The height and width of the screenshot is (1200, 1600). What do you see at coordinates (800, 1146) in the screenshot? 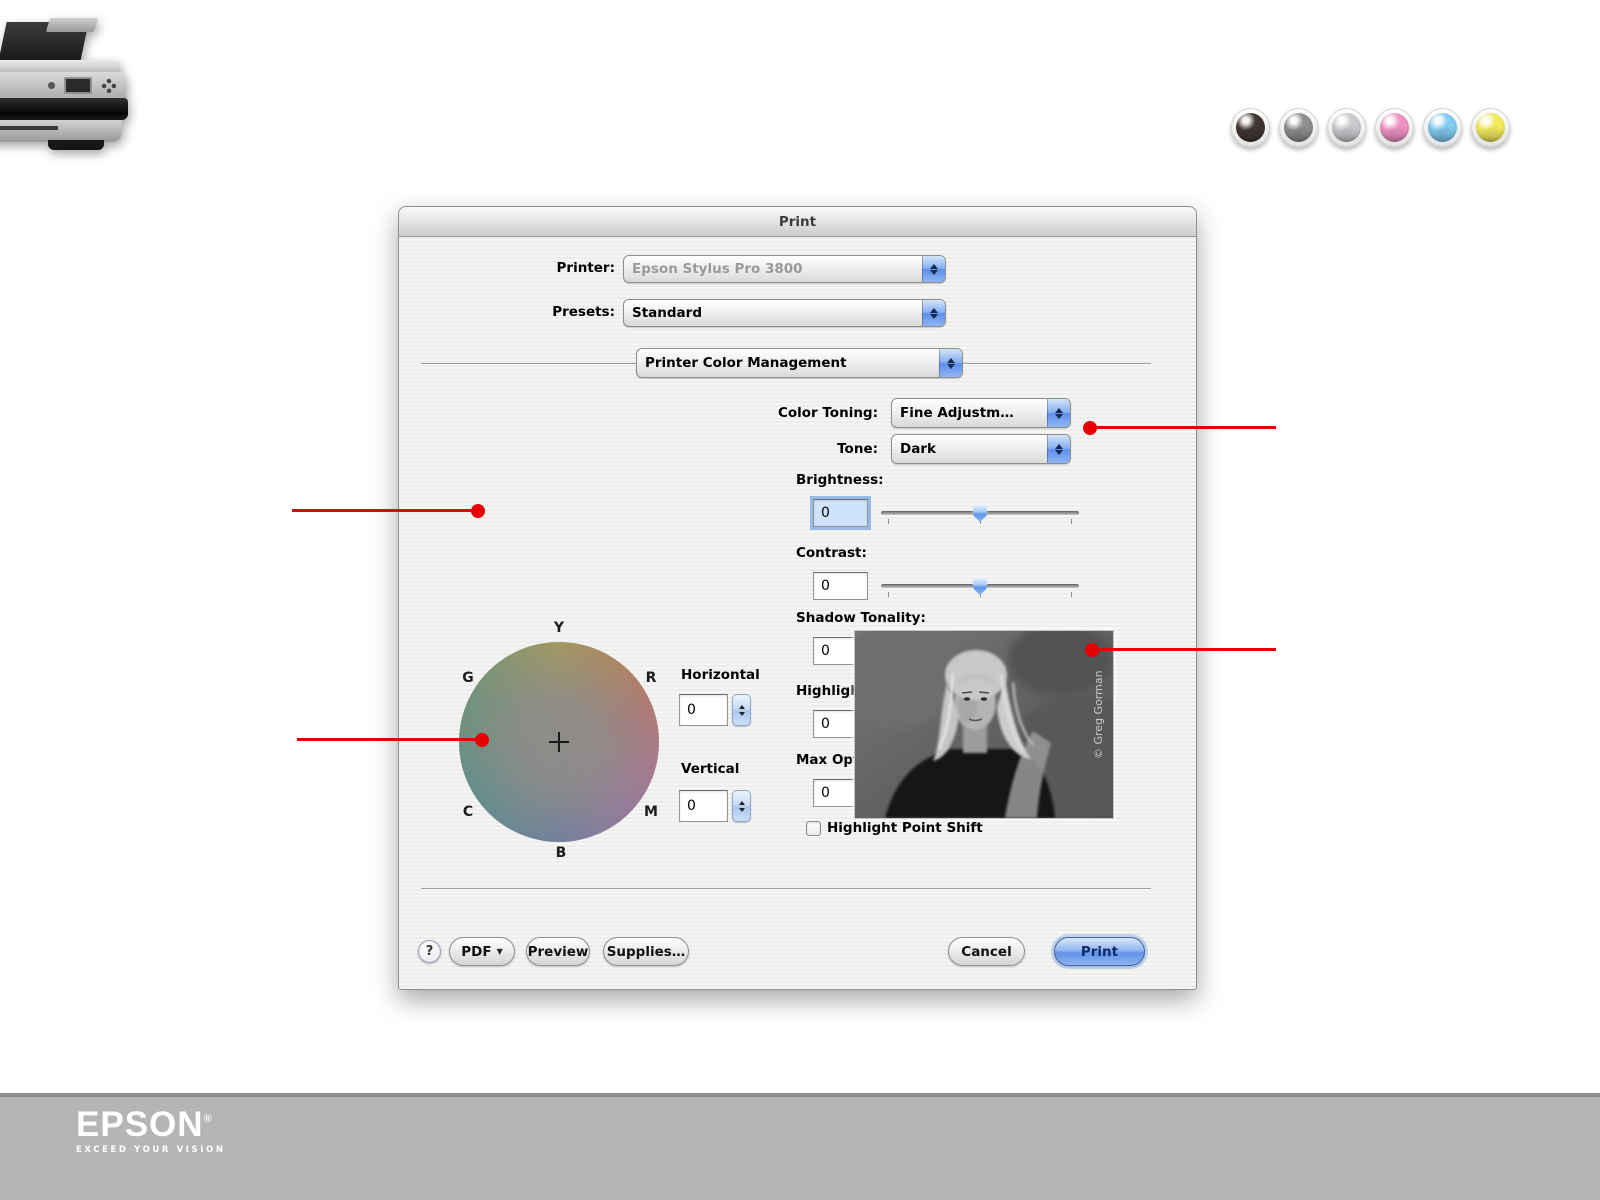
I see `page-footer: EPSON® EXCEED YOUR VISION` at bounding box center [800, 1146].